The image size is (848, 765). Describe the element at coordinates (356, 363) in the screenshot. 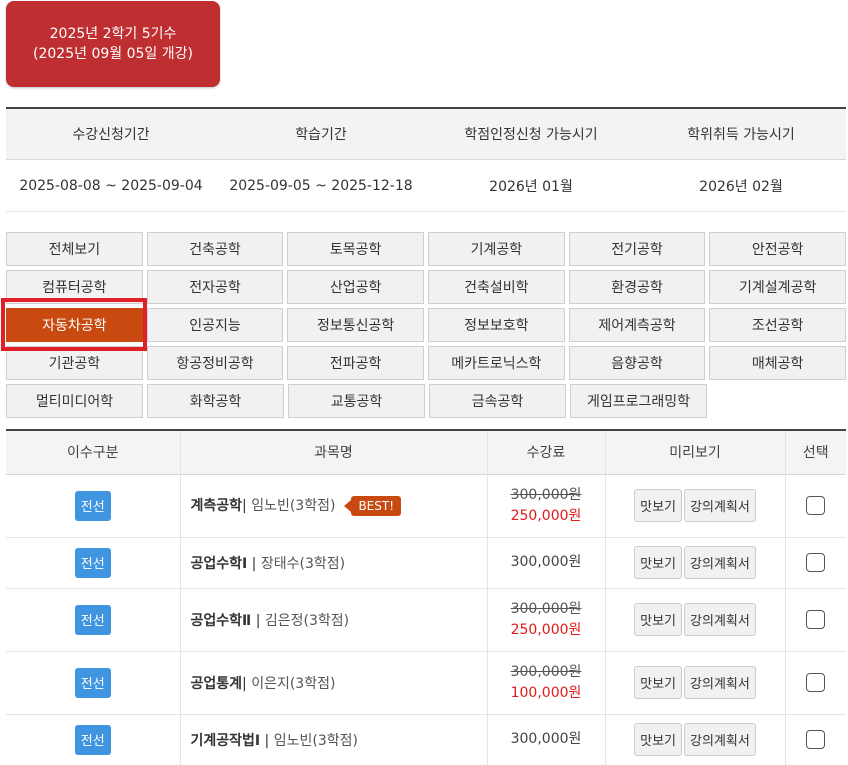

I see `category-button: 전파공학` at that location.